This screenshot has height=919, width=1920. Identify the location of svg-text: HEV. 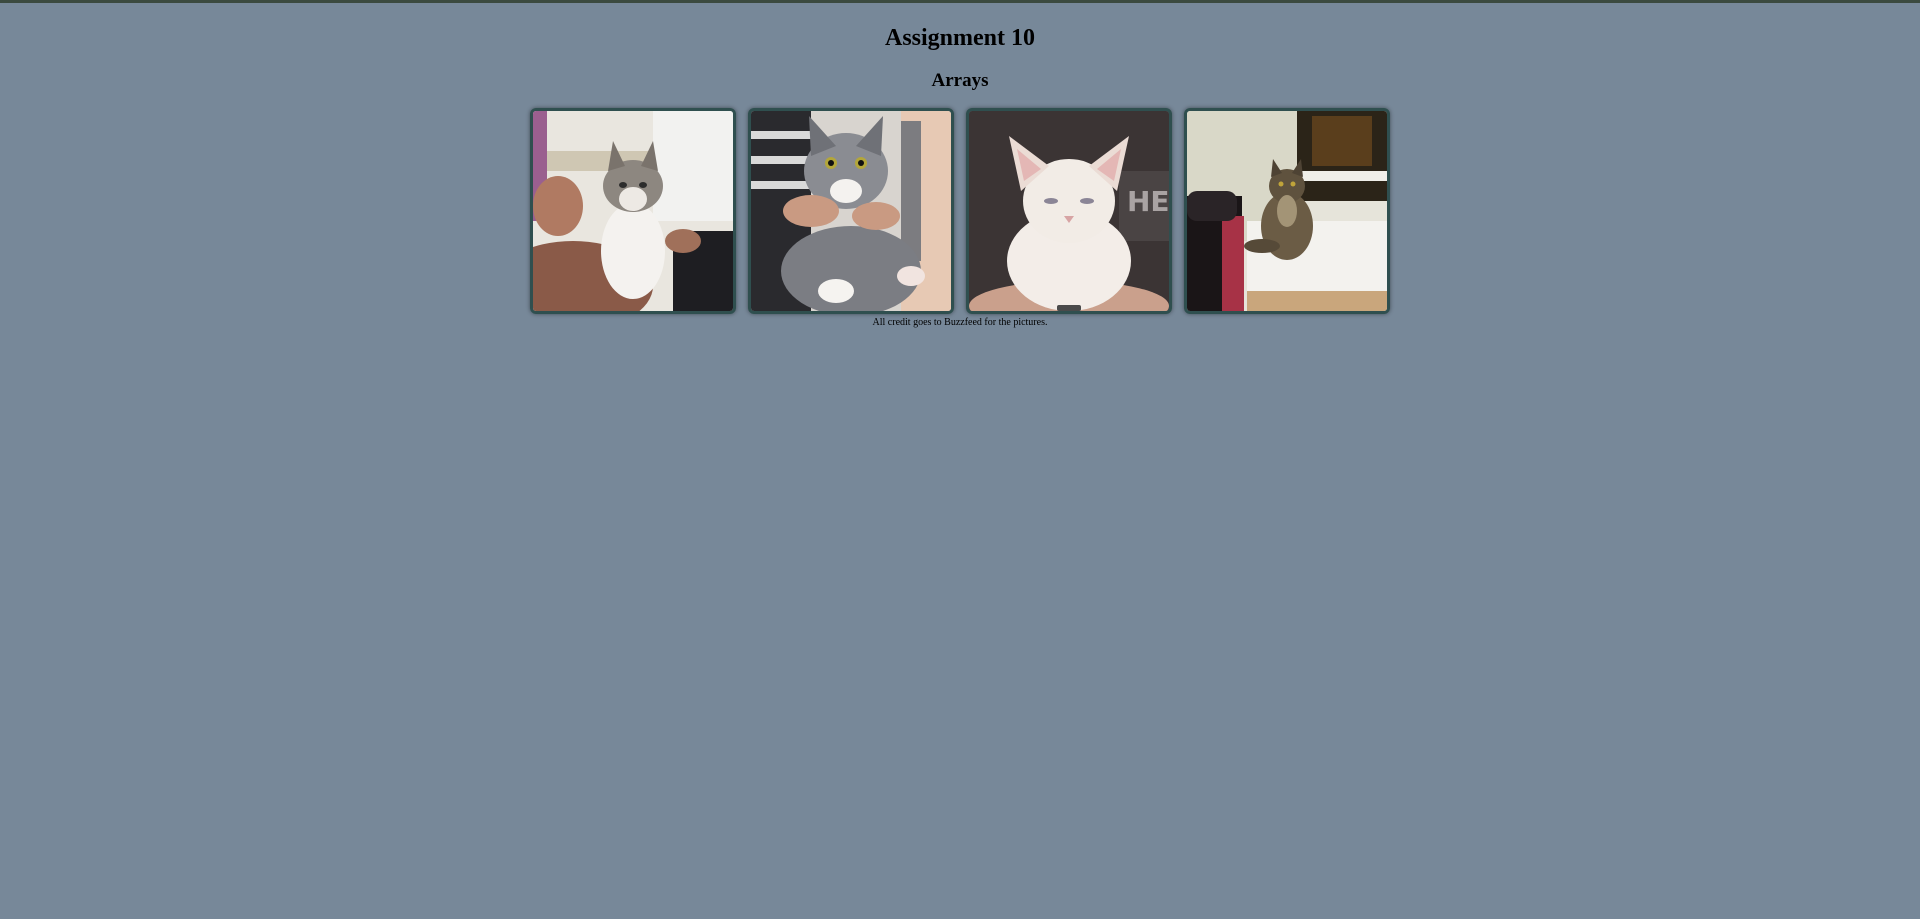
(1148, 201).